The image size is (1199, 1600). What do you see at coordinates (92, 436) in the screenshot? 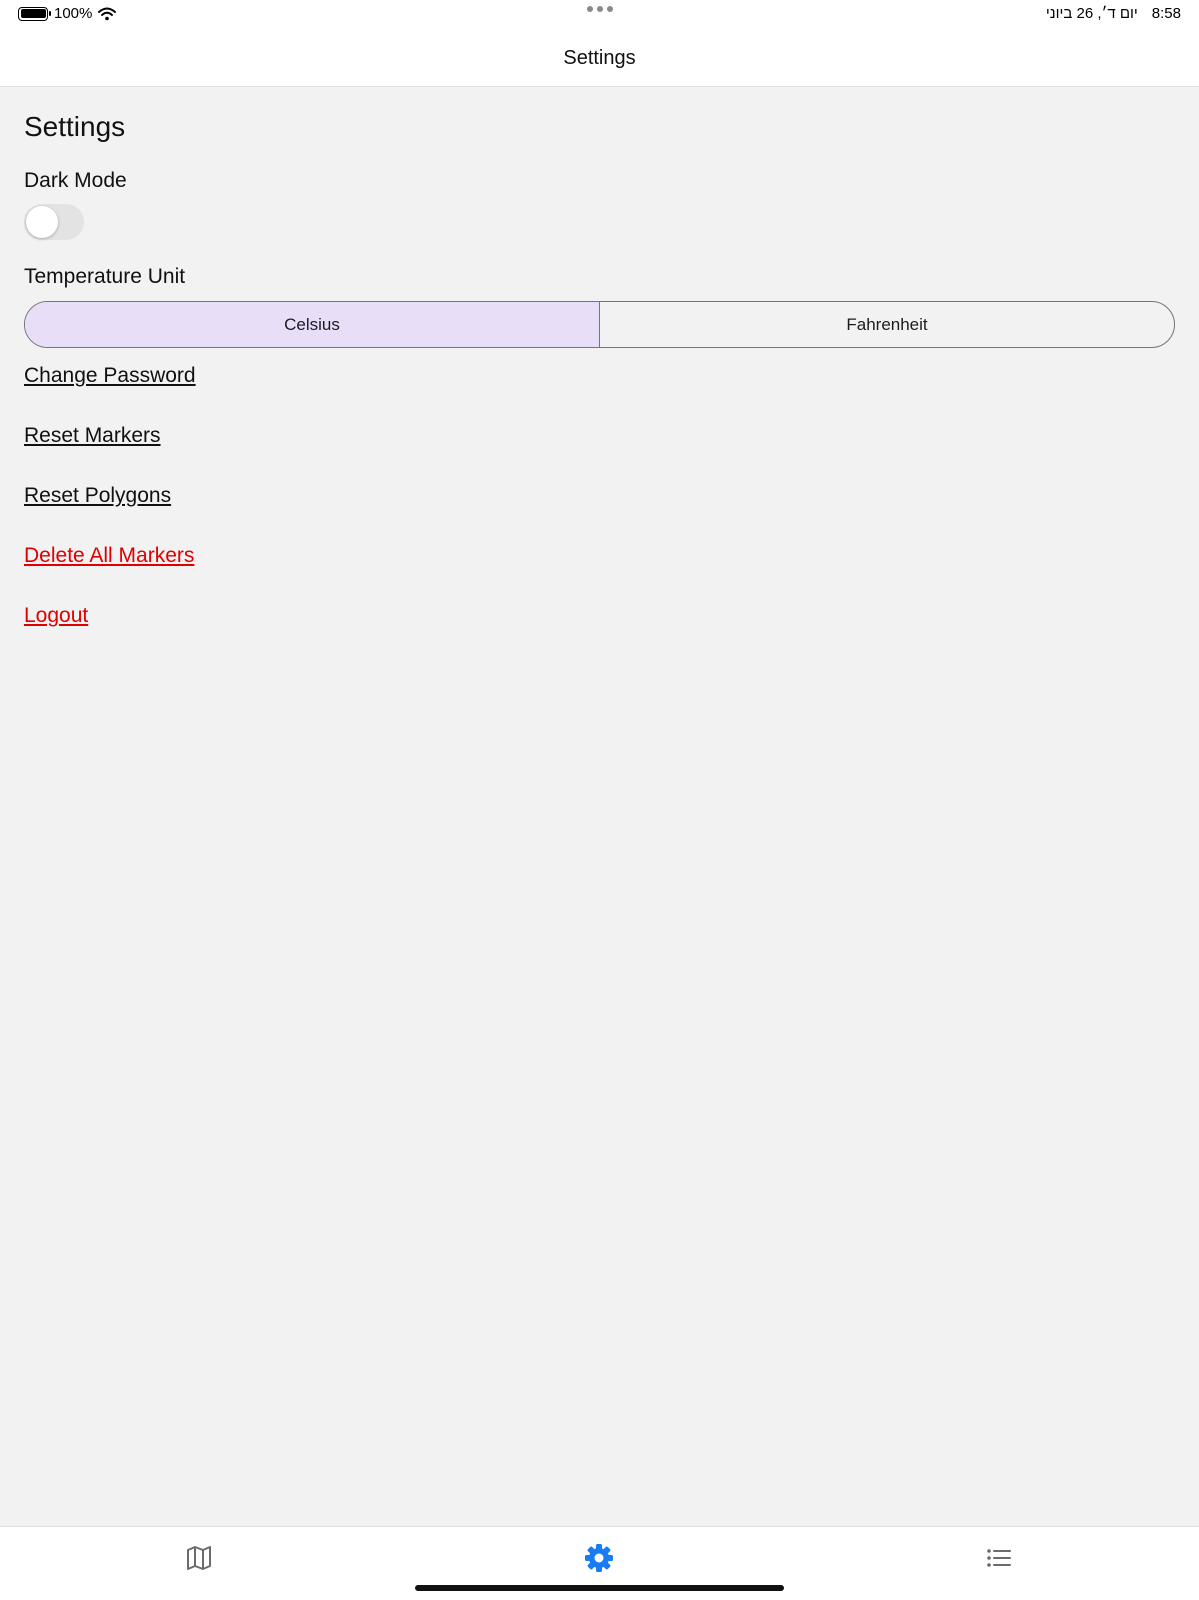
I see `reset-markers-link: Reset Markers` at bounding box center [92, 436].